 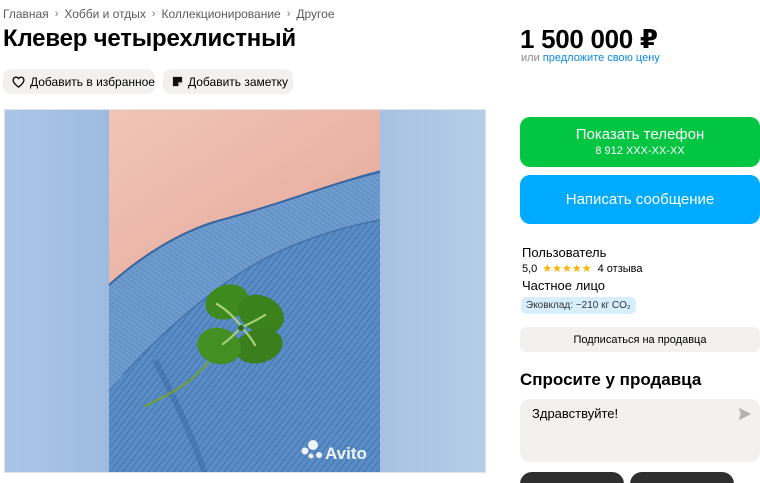 What do you see at coordinates (589, 39) in the screenshot?
I see `price: 1 500 000 ₽` at bounding box center [589, 39].